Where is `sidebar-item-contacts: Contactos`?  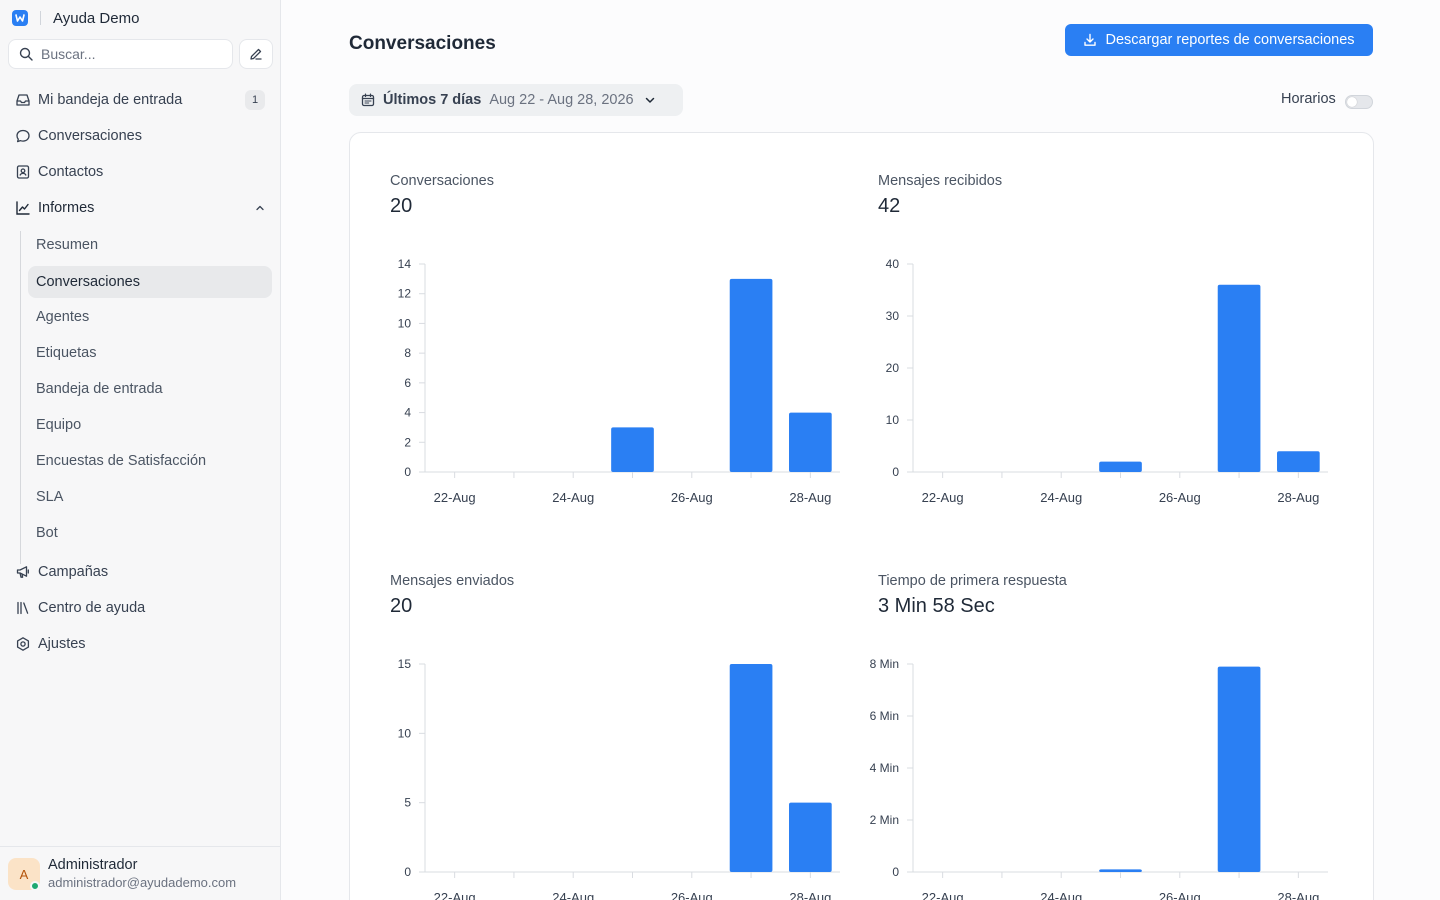 sidebar-item-contacts: Contactos is located at coordinates (140, 172).